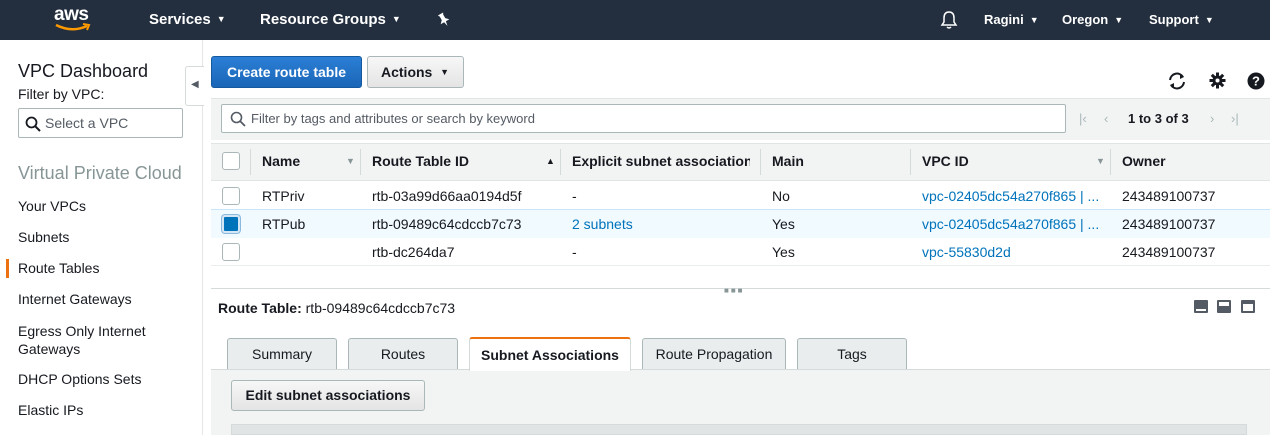 The height and width of the screenshot is (435, 1270). Describe the element at coordinates (52, 268) in the screenshot. I see `sidebar-item-route-tables: Route Tables` at that location.